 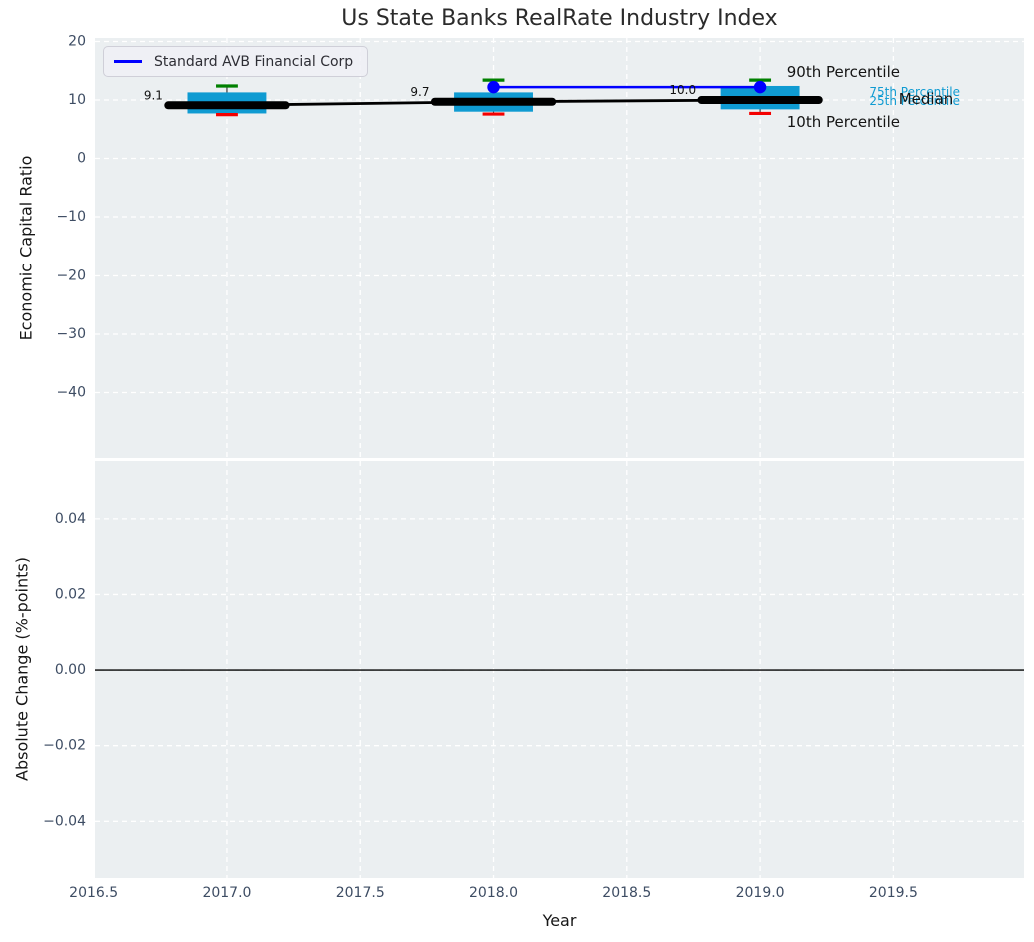 What do you see at coordinates (760, 893) in the screenshot?
I see `x-tick-label: 2019.0` at bounding box center [760, 893].